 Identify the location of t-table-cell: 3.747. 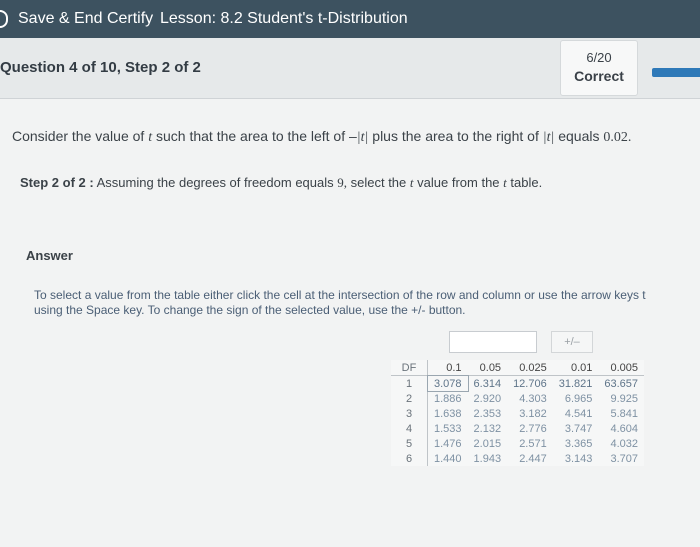
(576, 428).